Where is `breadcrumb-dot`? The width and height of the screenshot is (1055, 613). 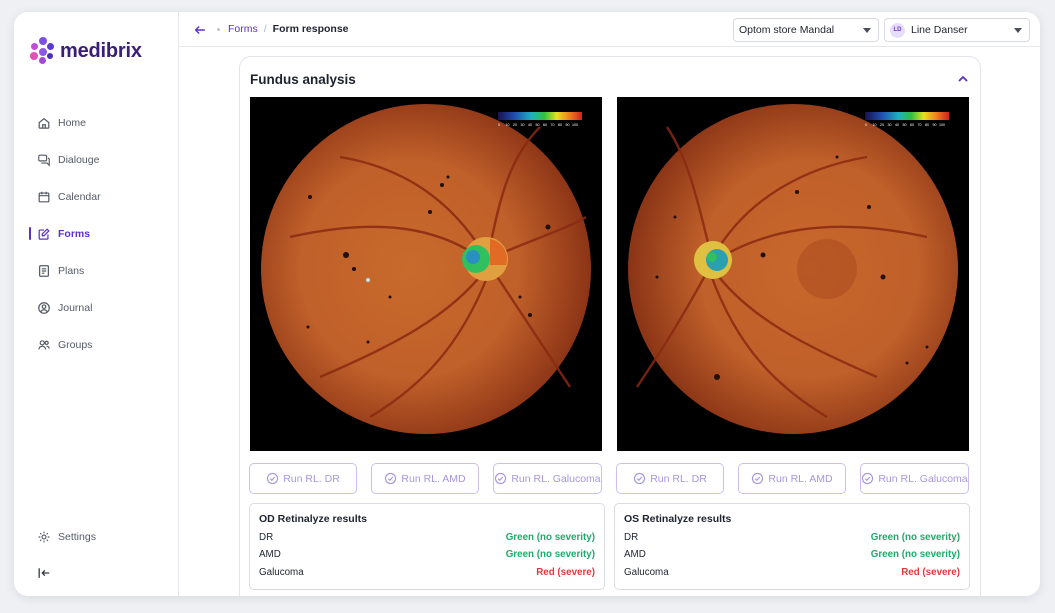
breadcrumb-dot is located at coordinates (218, 29).